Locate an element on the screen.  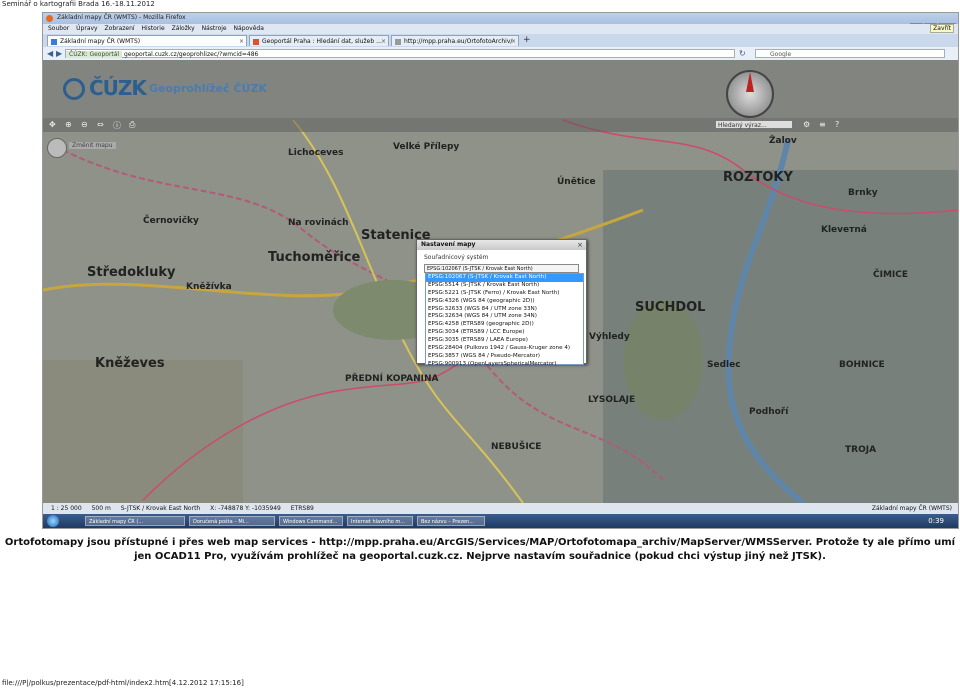
site-identity: ČÚZK: Geoportál is located at coordinates (94, 54).